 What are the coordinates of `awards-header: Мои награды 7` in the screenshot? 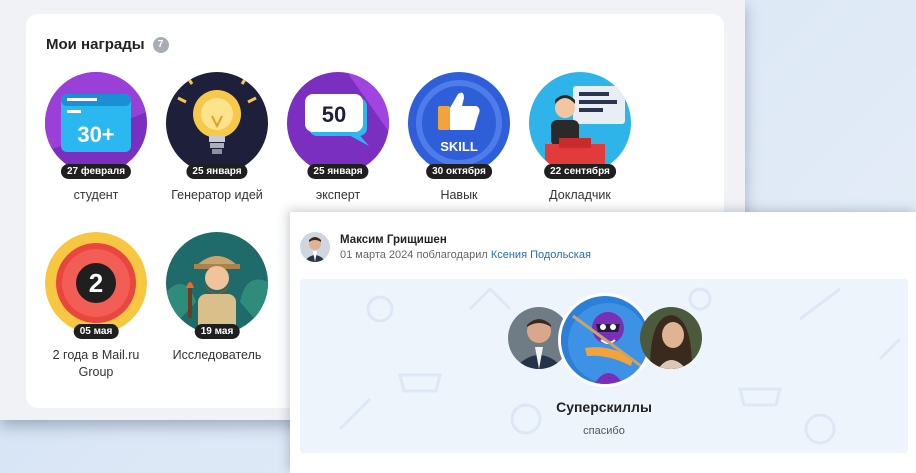 It's located at (107, 44).